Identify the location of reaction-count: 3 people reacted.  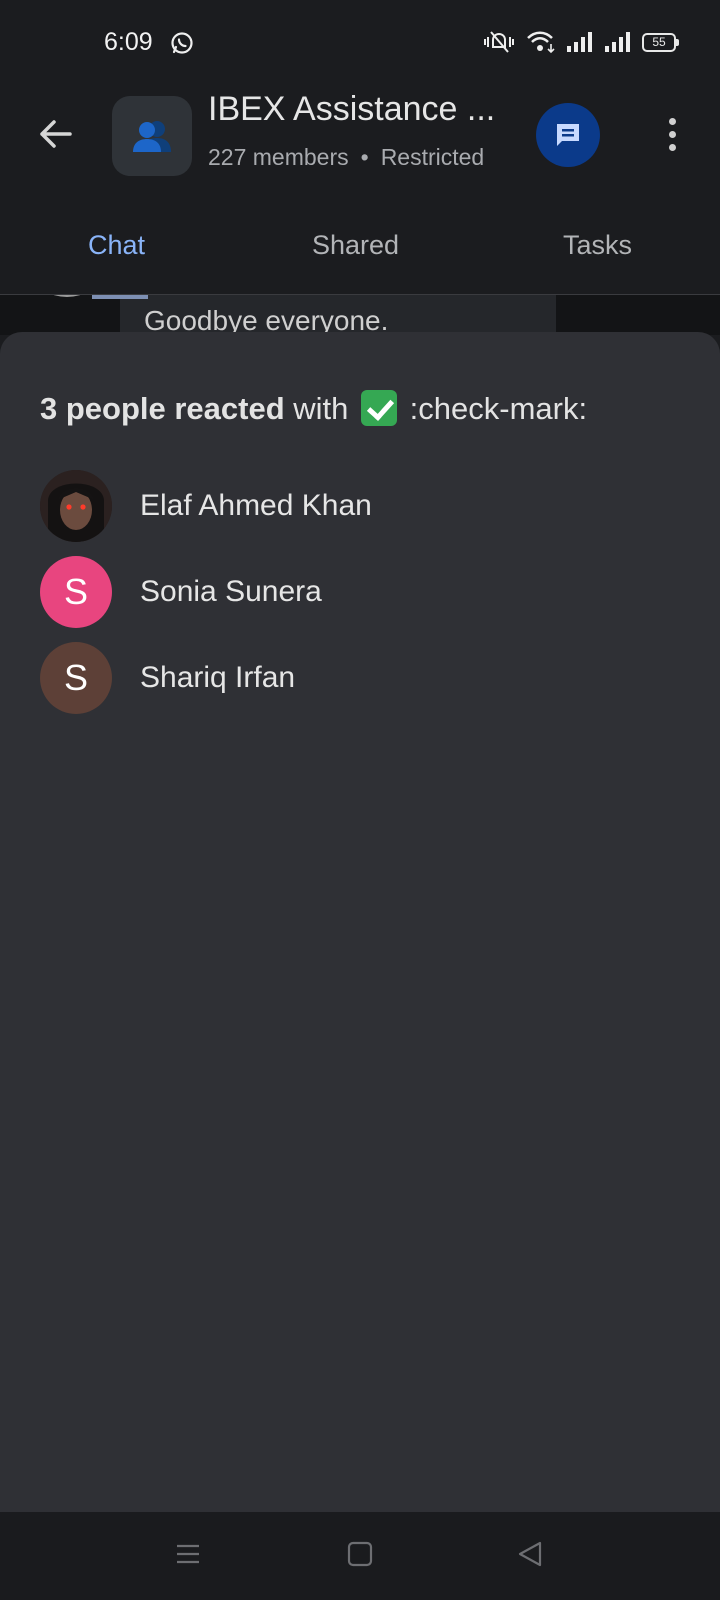
(162, 408).